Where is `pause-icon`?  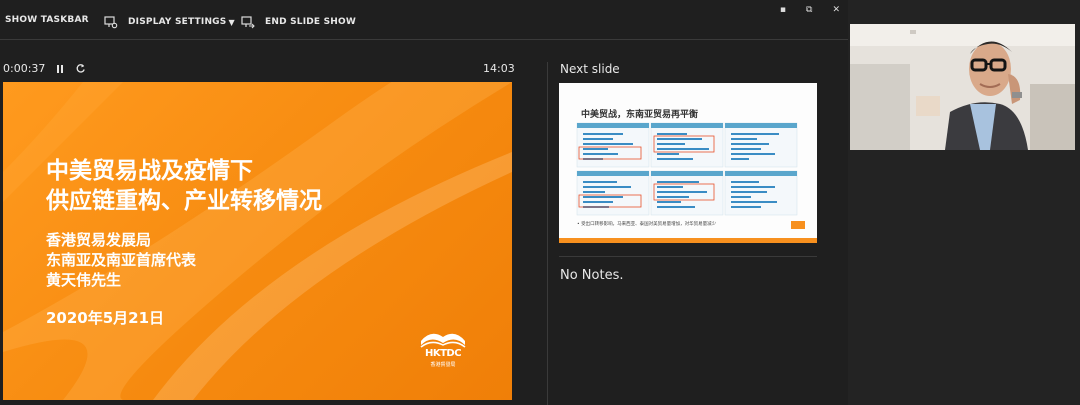 pause-icon is located at coordinates (60, 69).